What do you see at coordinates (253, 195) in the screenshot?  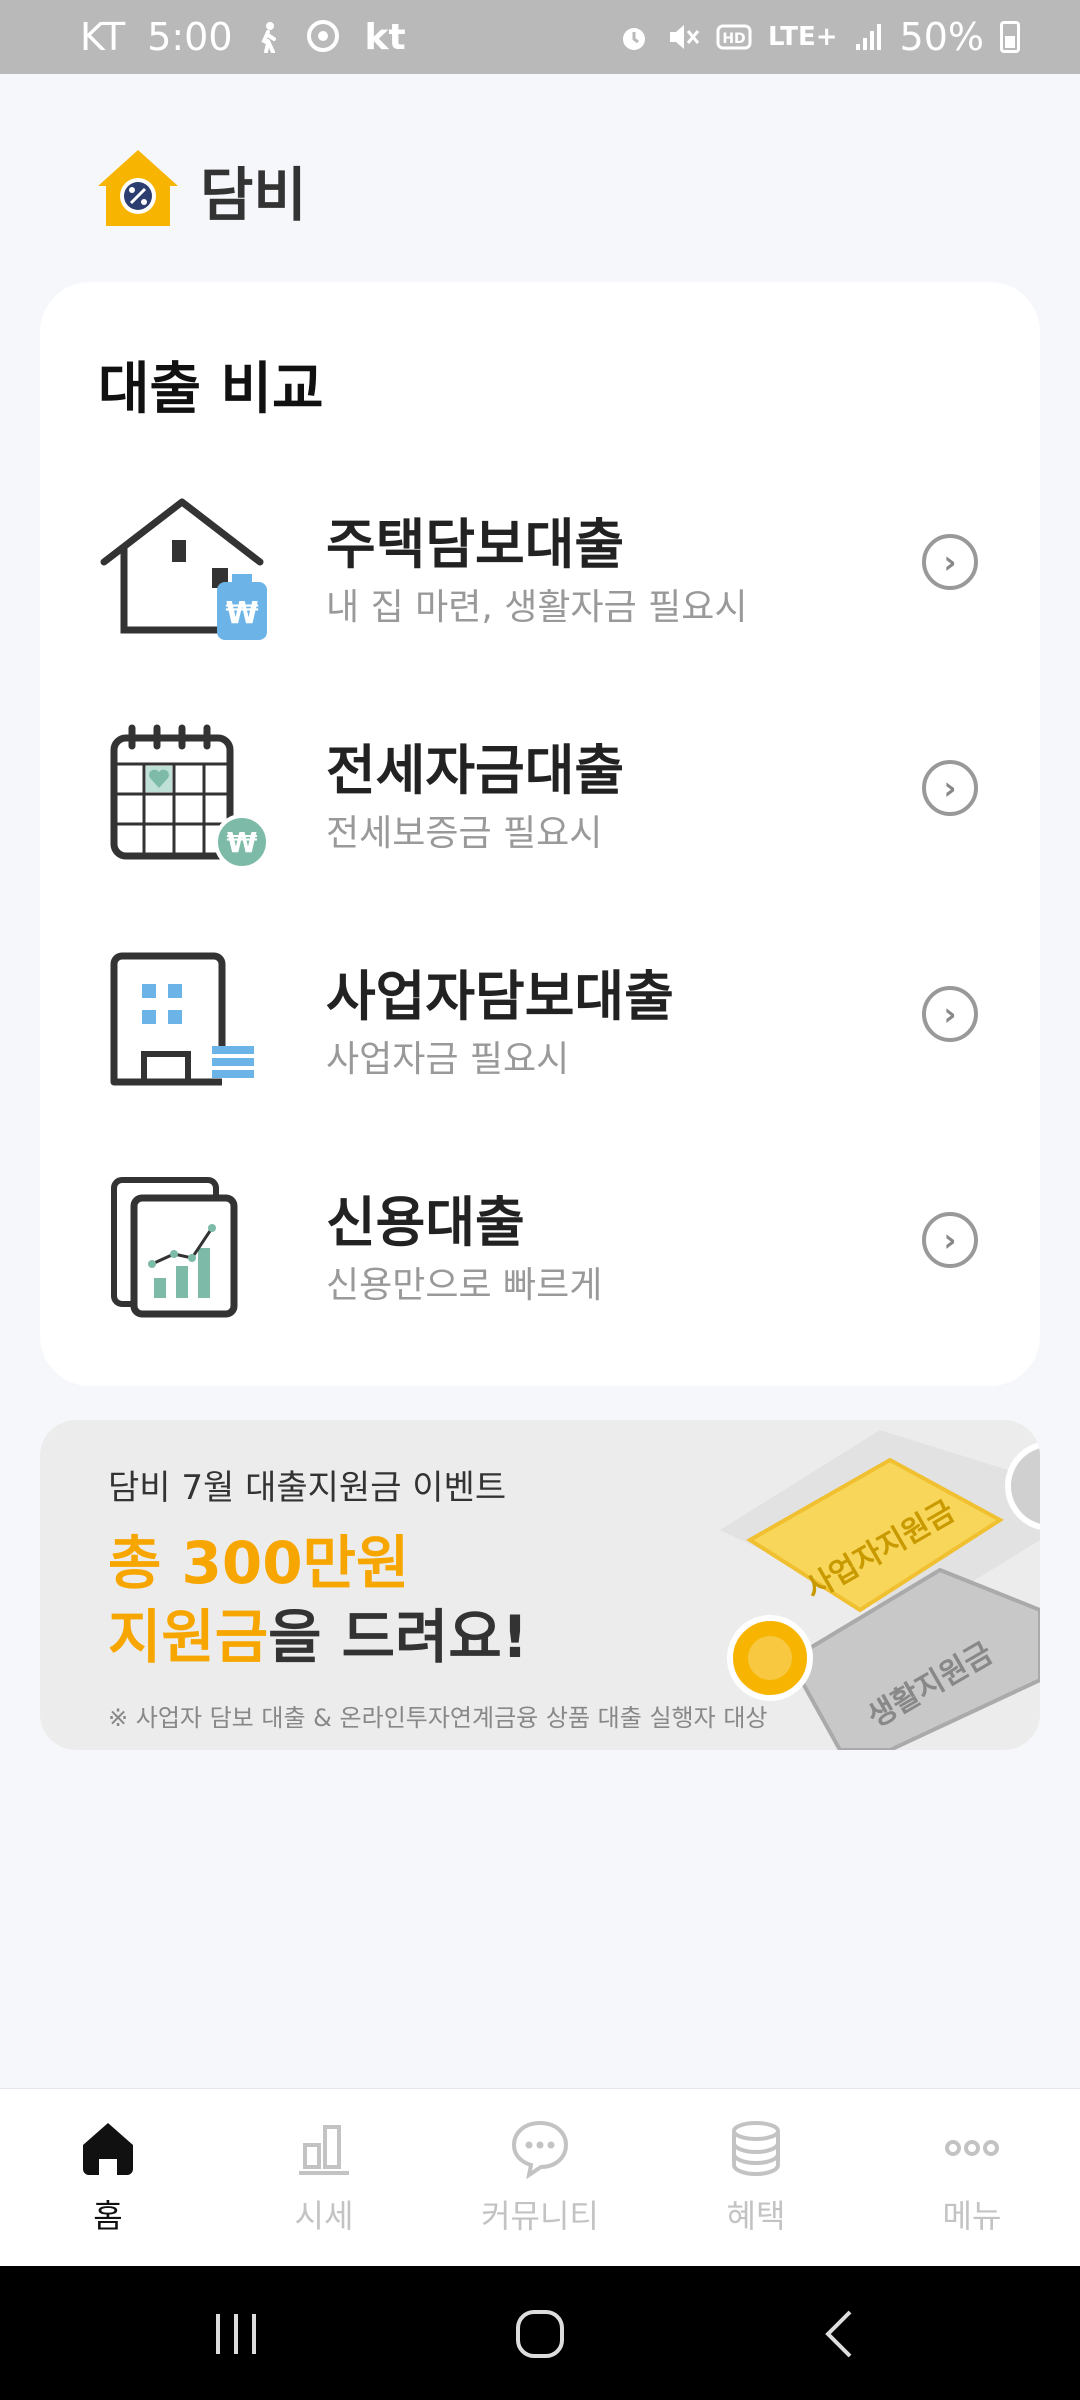 I see `brand-name: 담비` at bounding box center [253, 195].